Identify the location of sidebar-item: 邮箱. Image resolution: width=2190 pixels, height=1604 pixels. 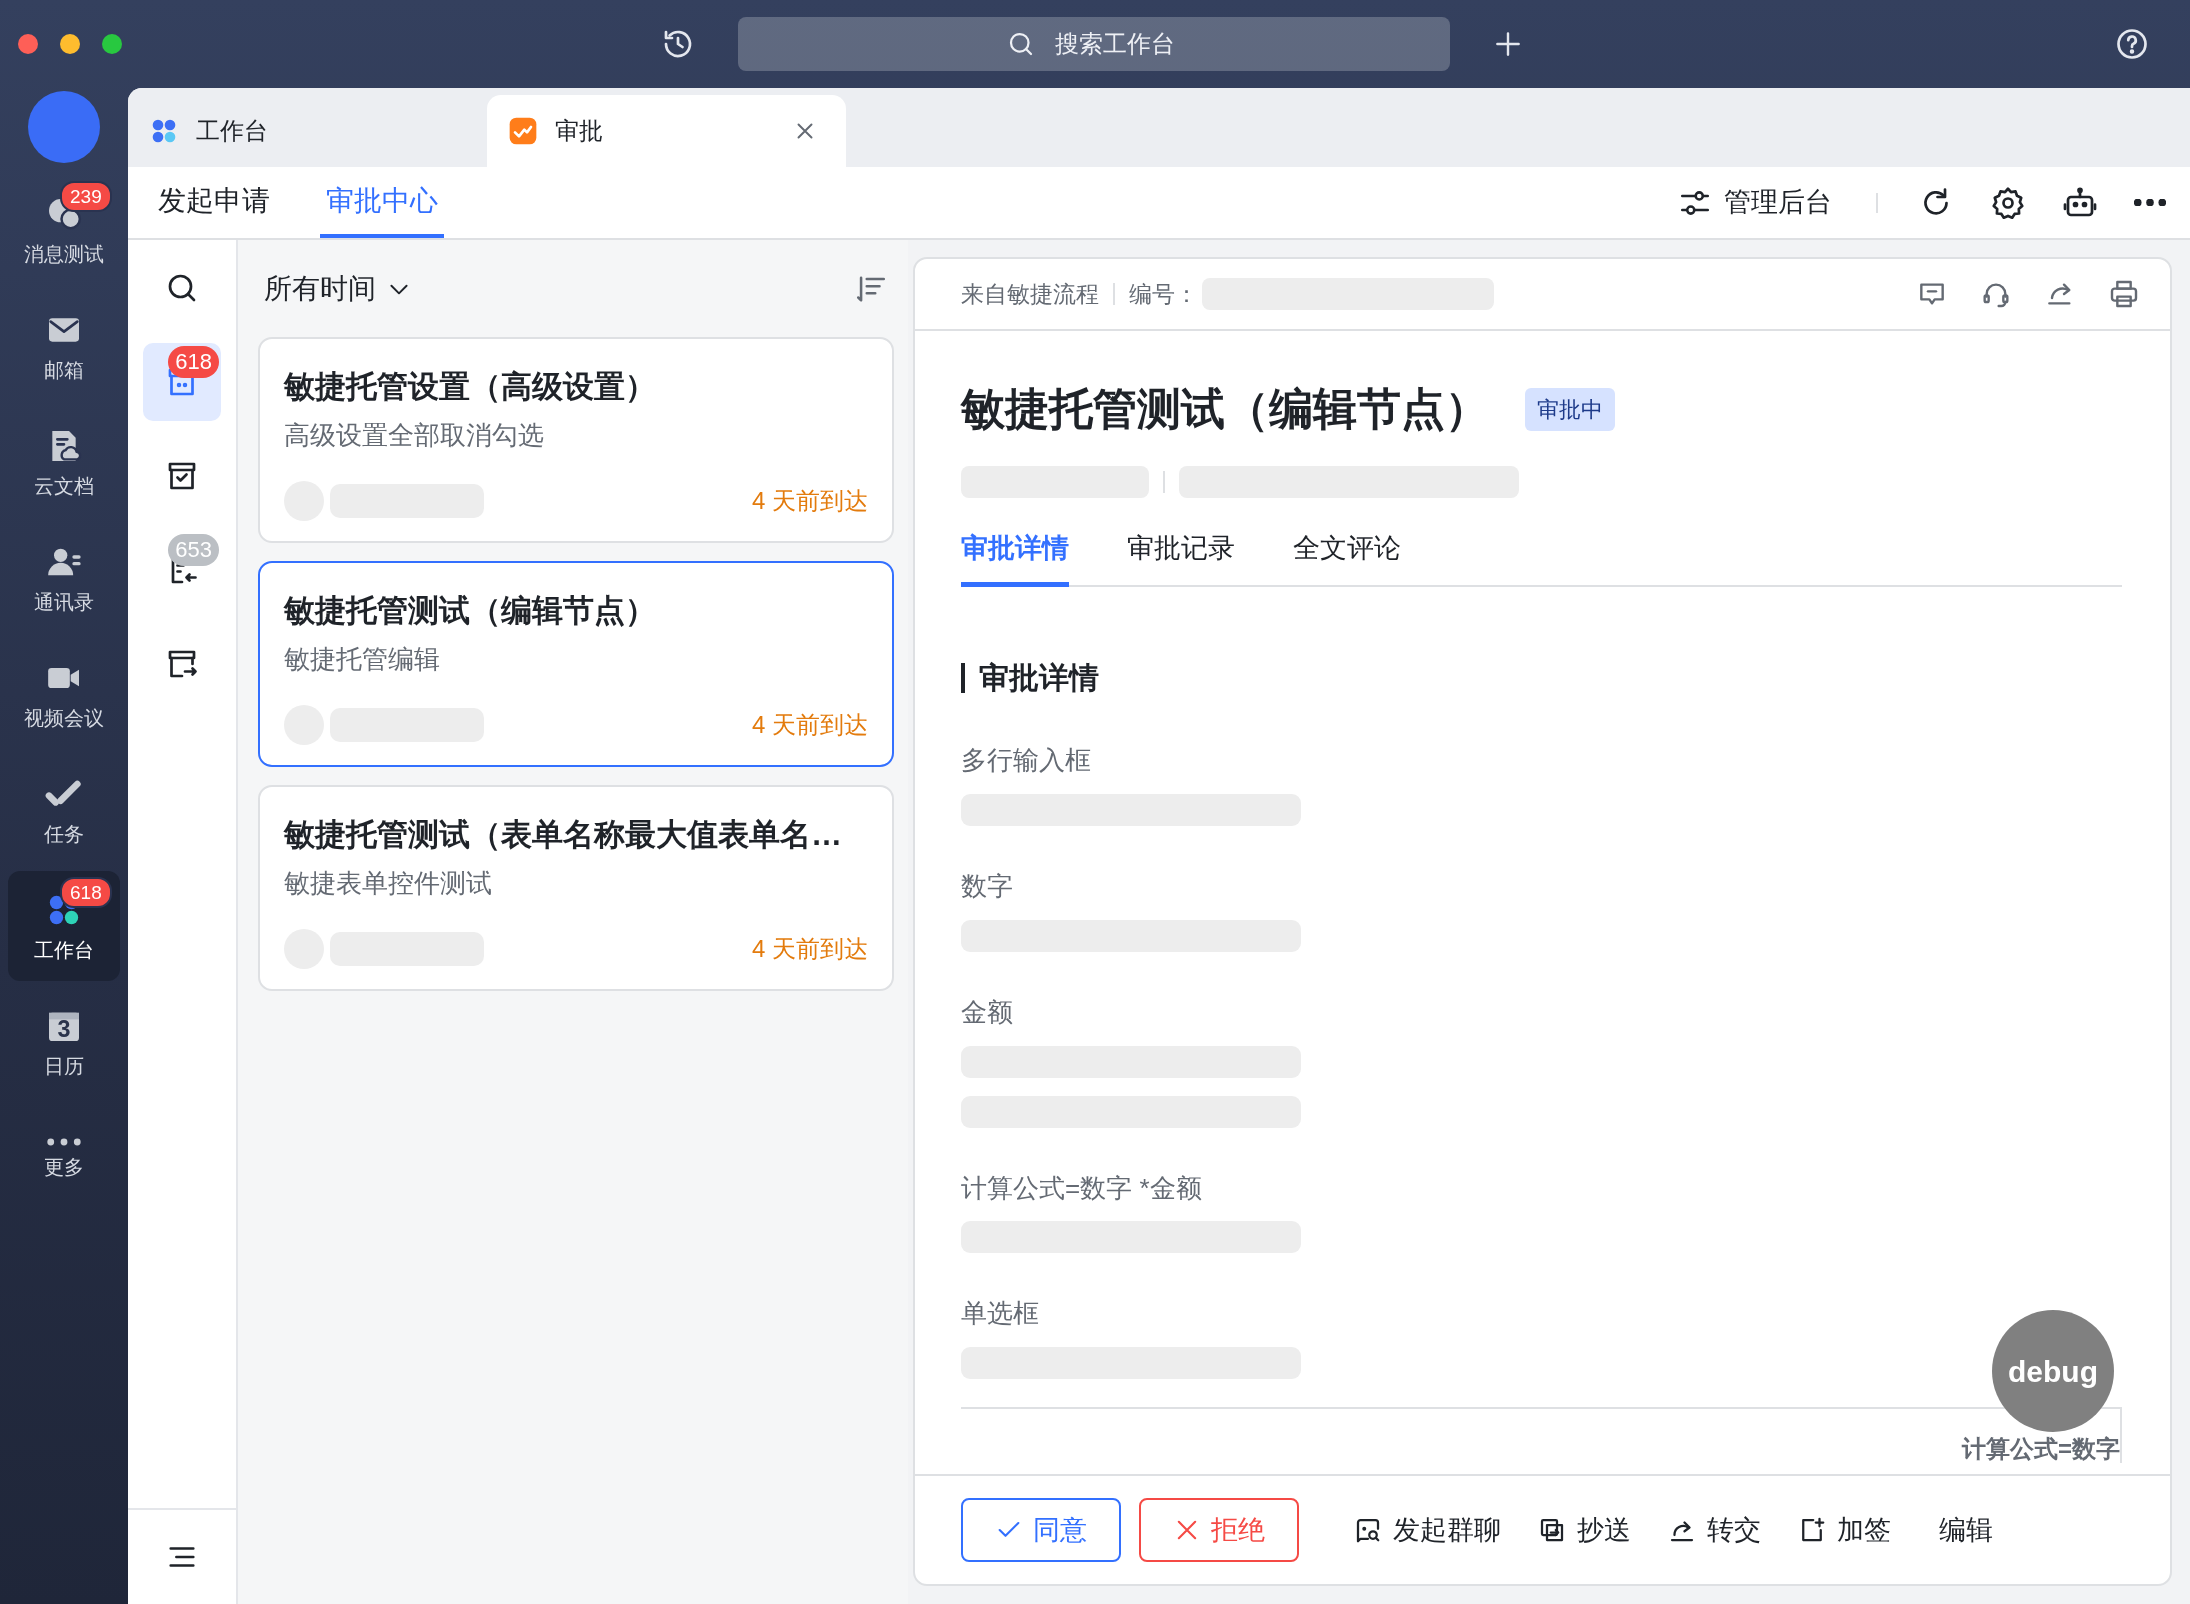
(64, 346).